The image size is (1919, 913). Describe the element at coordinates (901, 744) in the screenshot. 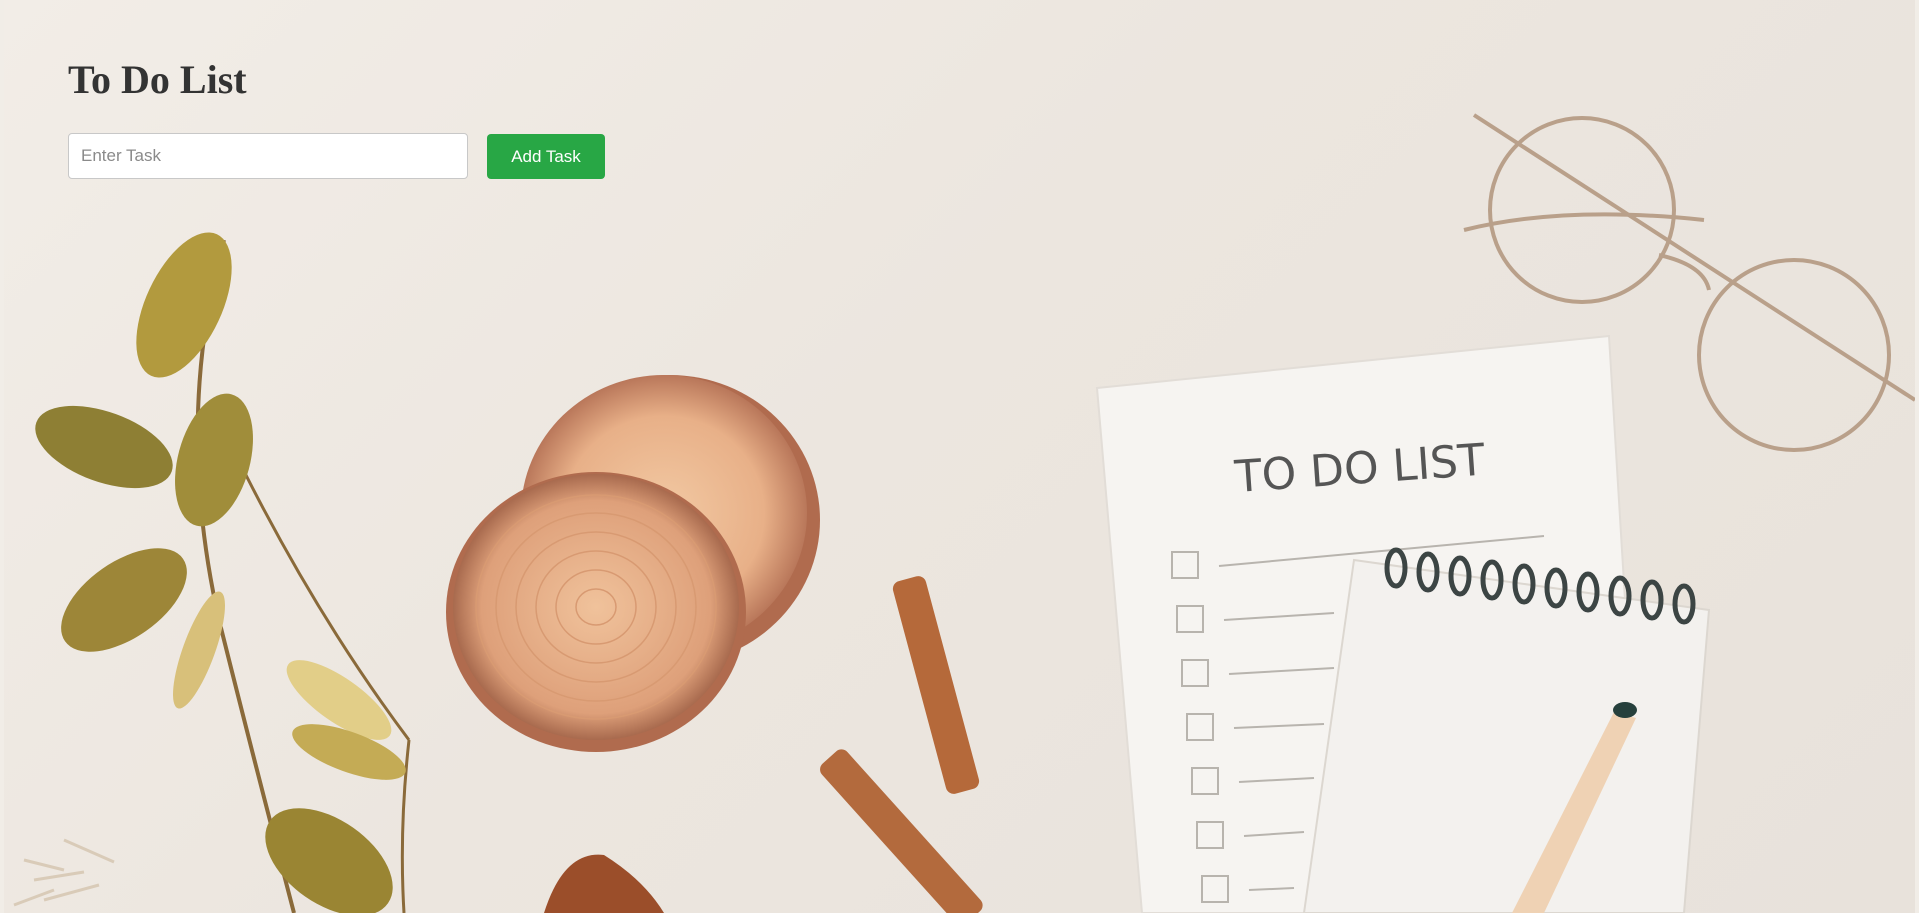

I see `cinnamon-sticks` at that location.